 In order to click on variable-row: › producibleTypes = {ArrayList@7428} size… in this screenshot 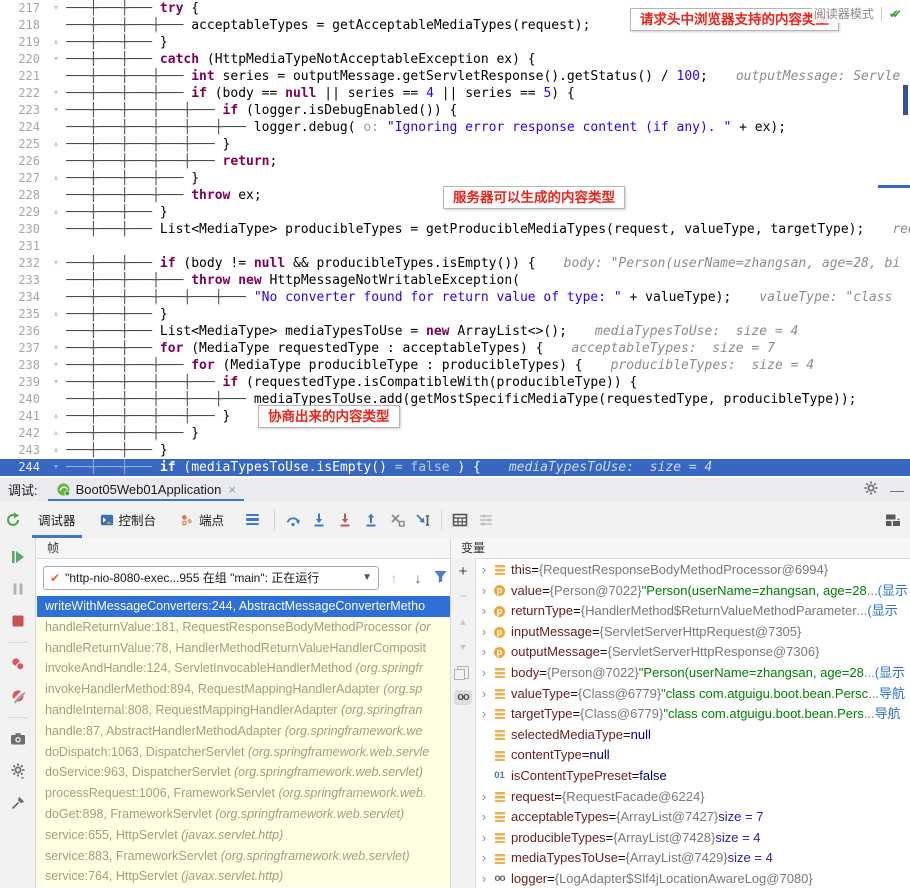, I will do `click(693, 838)`.